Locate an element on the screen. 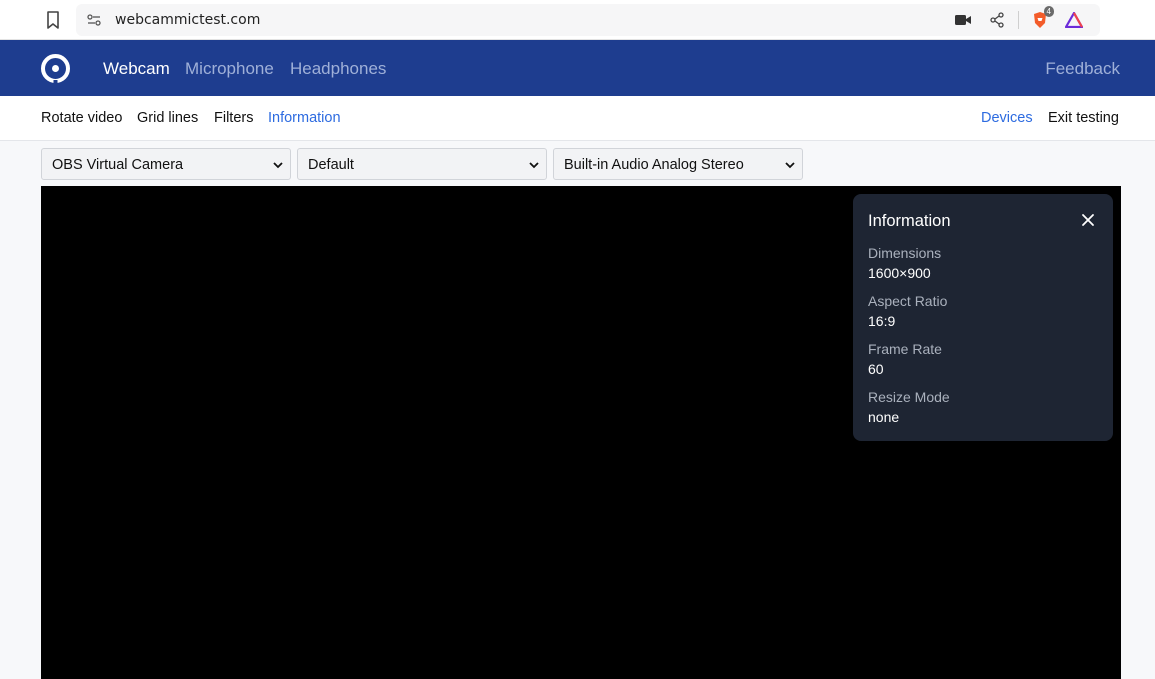  info-panel-title: Information is located at coordinates (909, 221).